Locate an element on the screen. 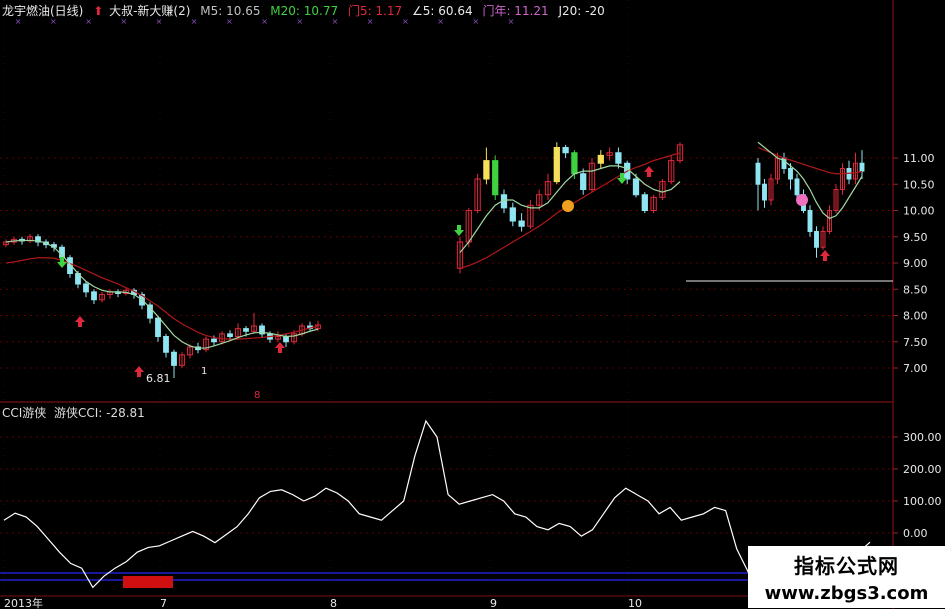  watermark: 指标公式网 www.zbgs3.com is located at coordinates (846, 577).